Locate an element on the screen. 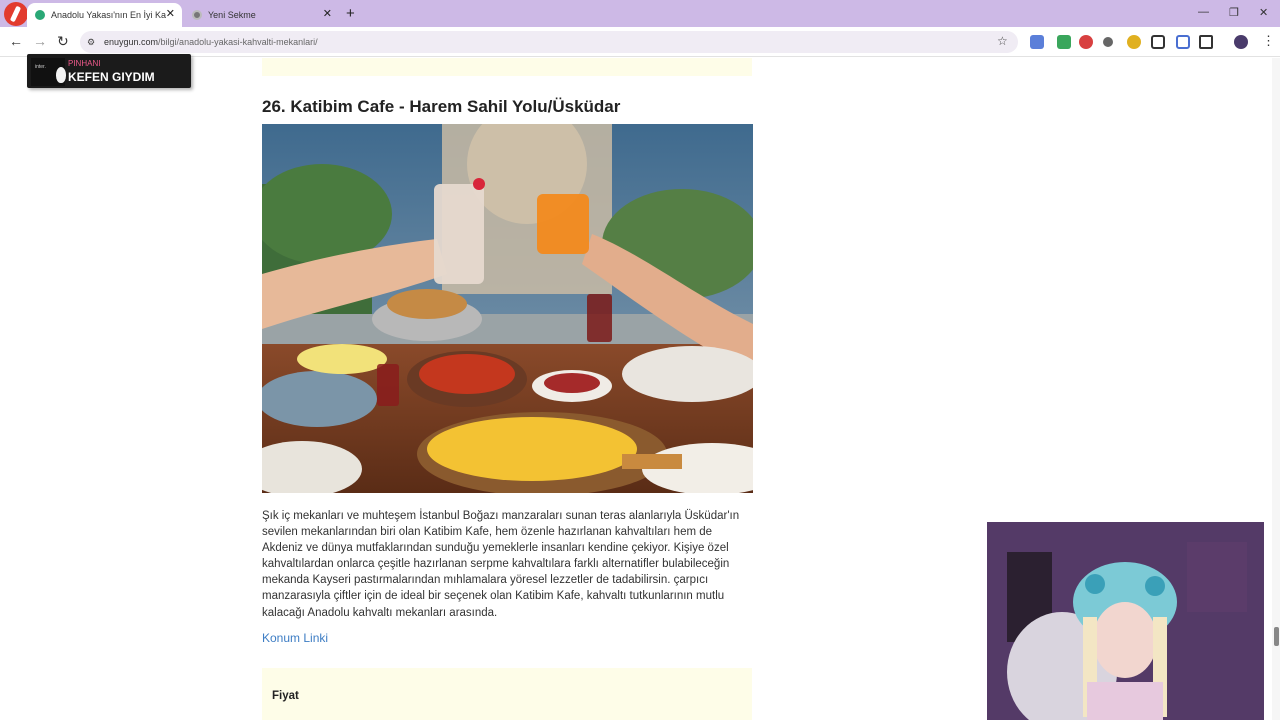 The width and height of the screenshot is (1280, 720). profile-icon is located at coordinates (1241, 42).